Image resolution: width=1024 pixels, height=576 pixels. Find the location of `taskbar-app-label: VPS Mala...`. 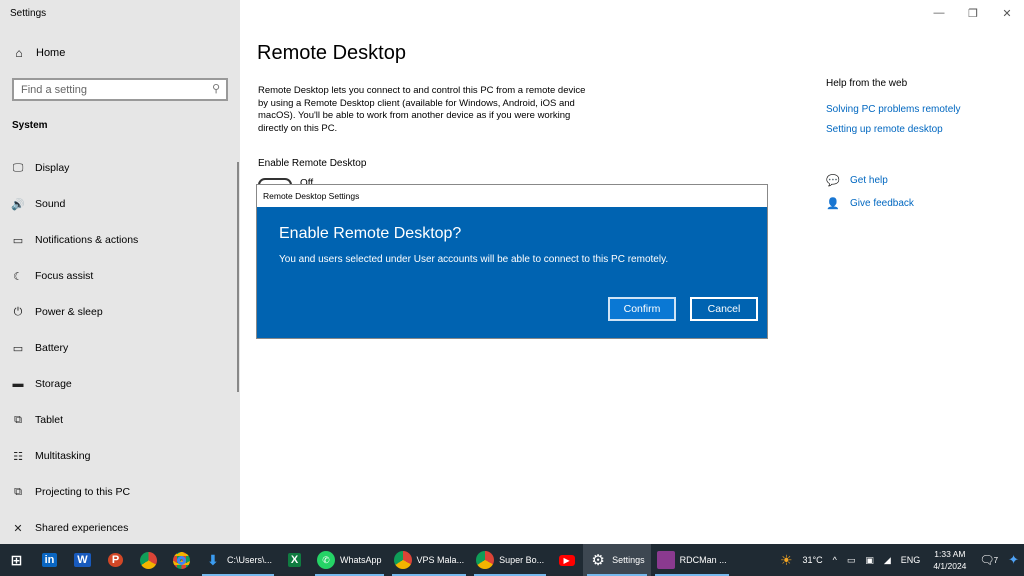

taskbar-app-label: VPS Mala... is located at coordinates (440, 560).